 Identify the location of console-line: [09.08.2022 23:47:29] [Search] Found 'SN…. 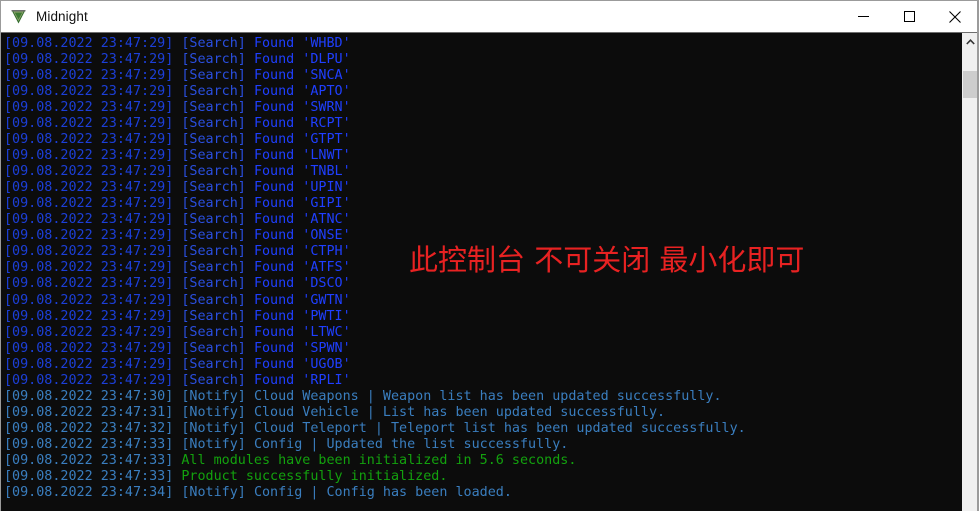
(482, 76).